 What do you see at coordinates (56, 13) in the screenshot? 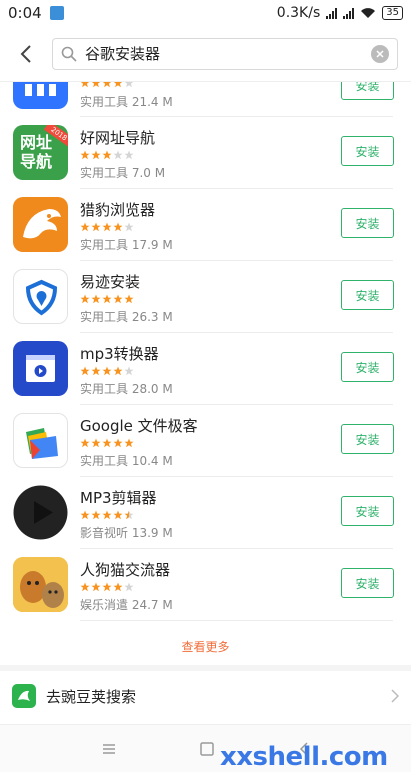
I see `notification-icon` at bounding box center [56, 13].